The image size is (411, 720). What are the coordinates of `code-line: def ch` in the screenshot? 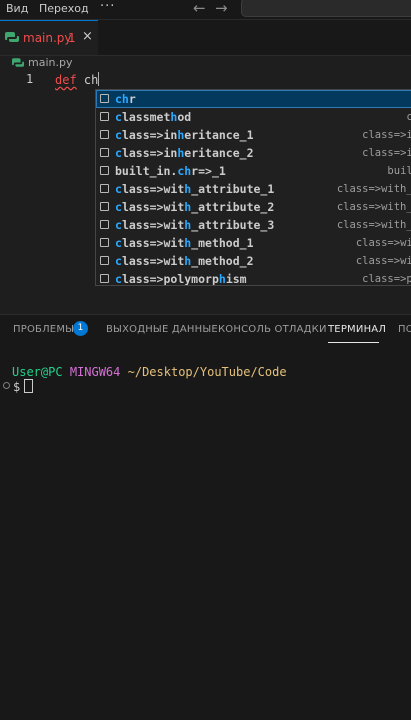 It's located at (77, 79).